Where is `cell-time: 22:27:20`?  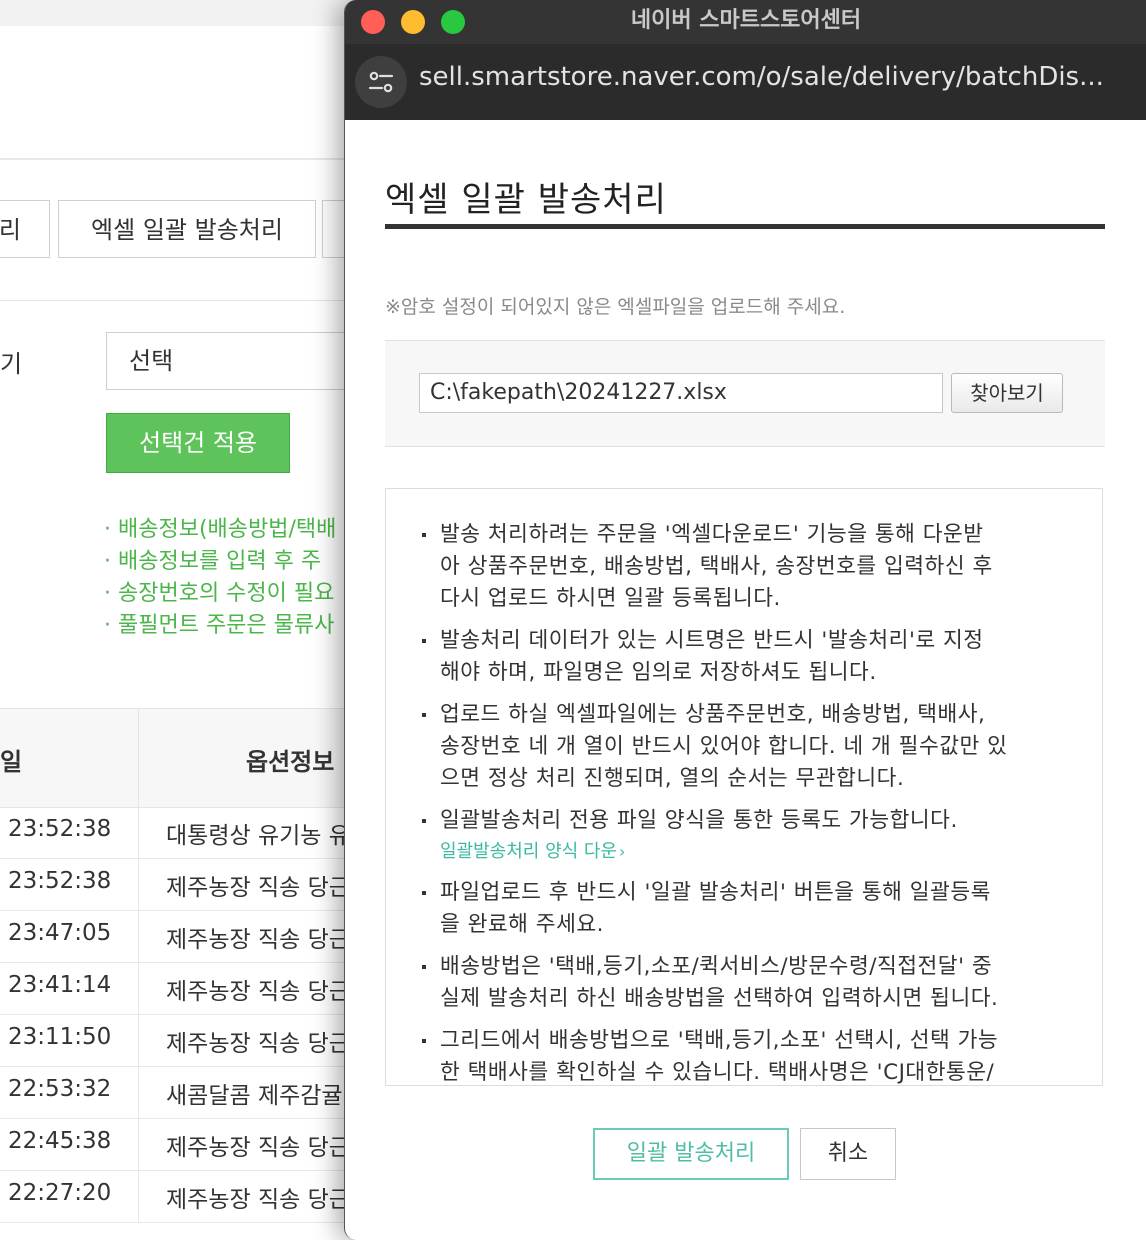
cell-time: 22:27:20 is located at coordinates (60, 1193).